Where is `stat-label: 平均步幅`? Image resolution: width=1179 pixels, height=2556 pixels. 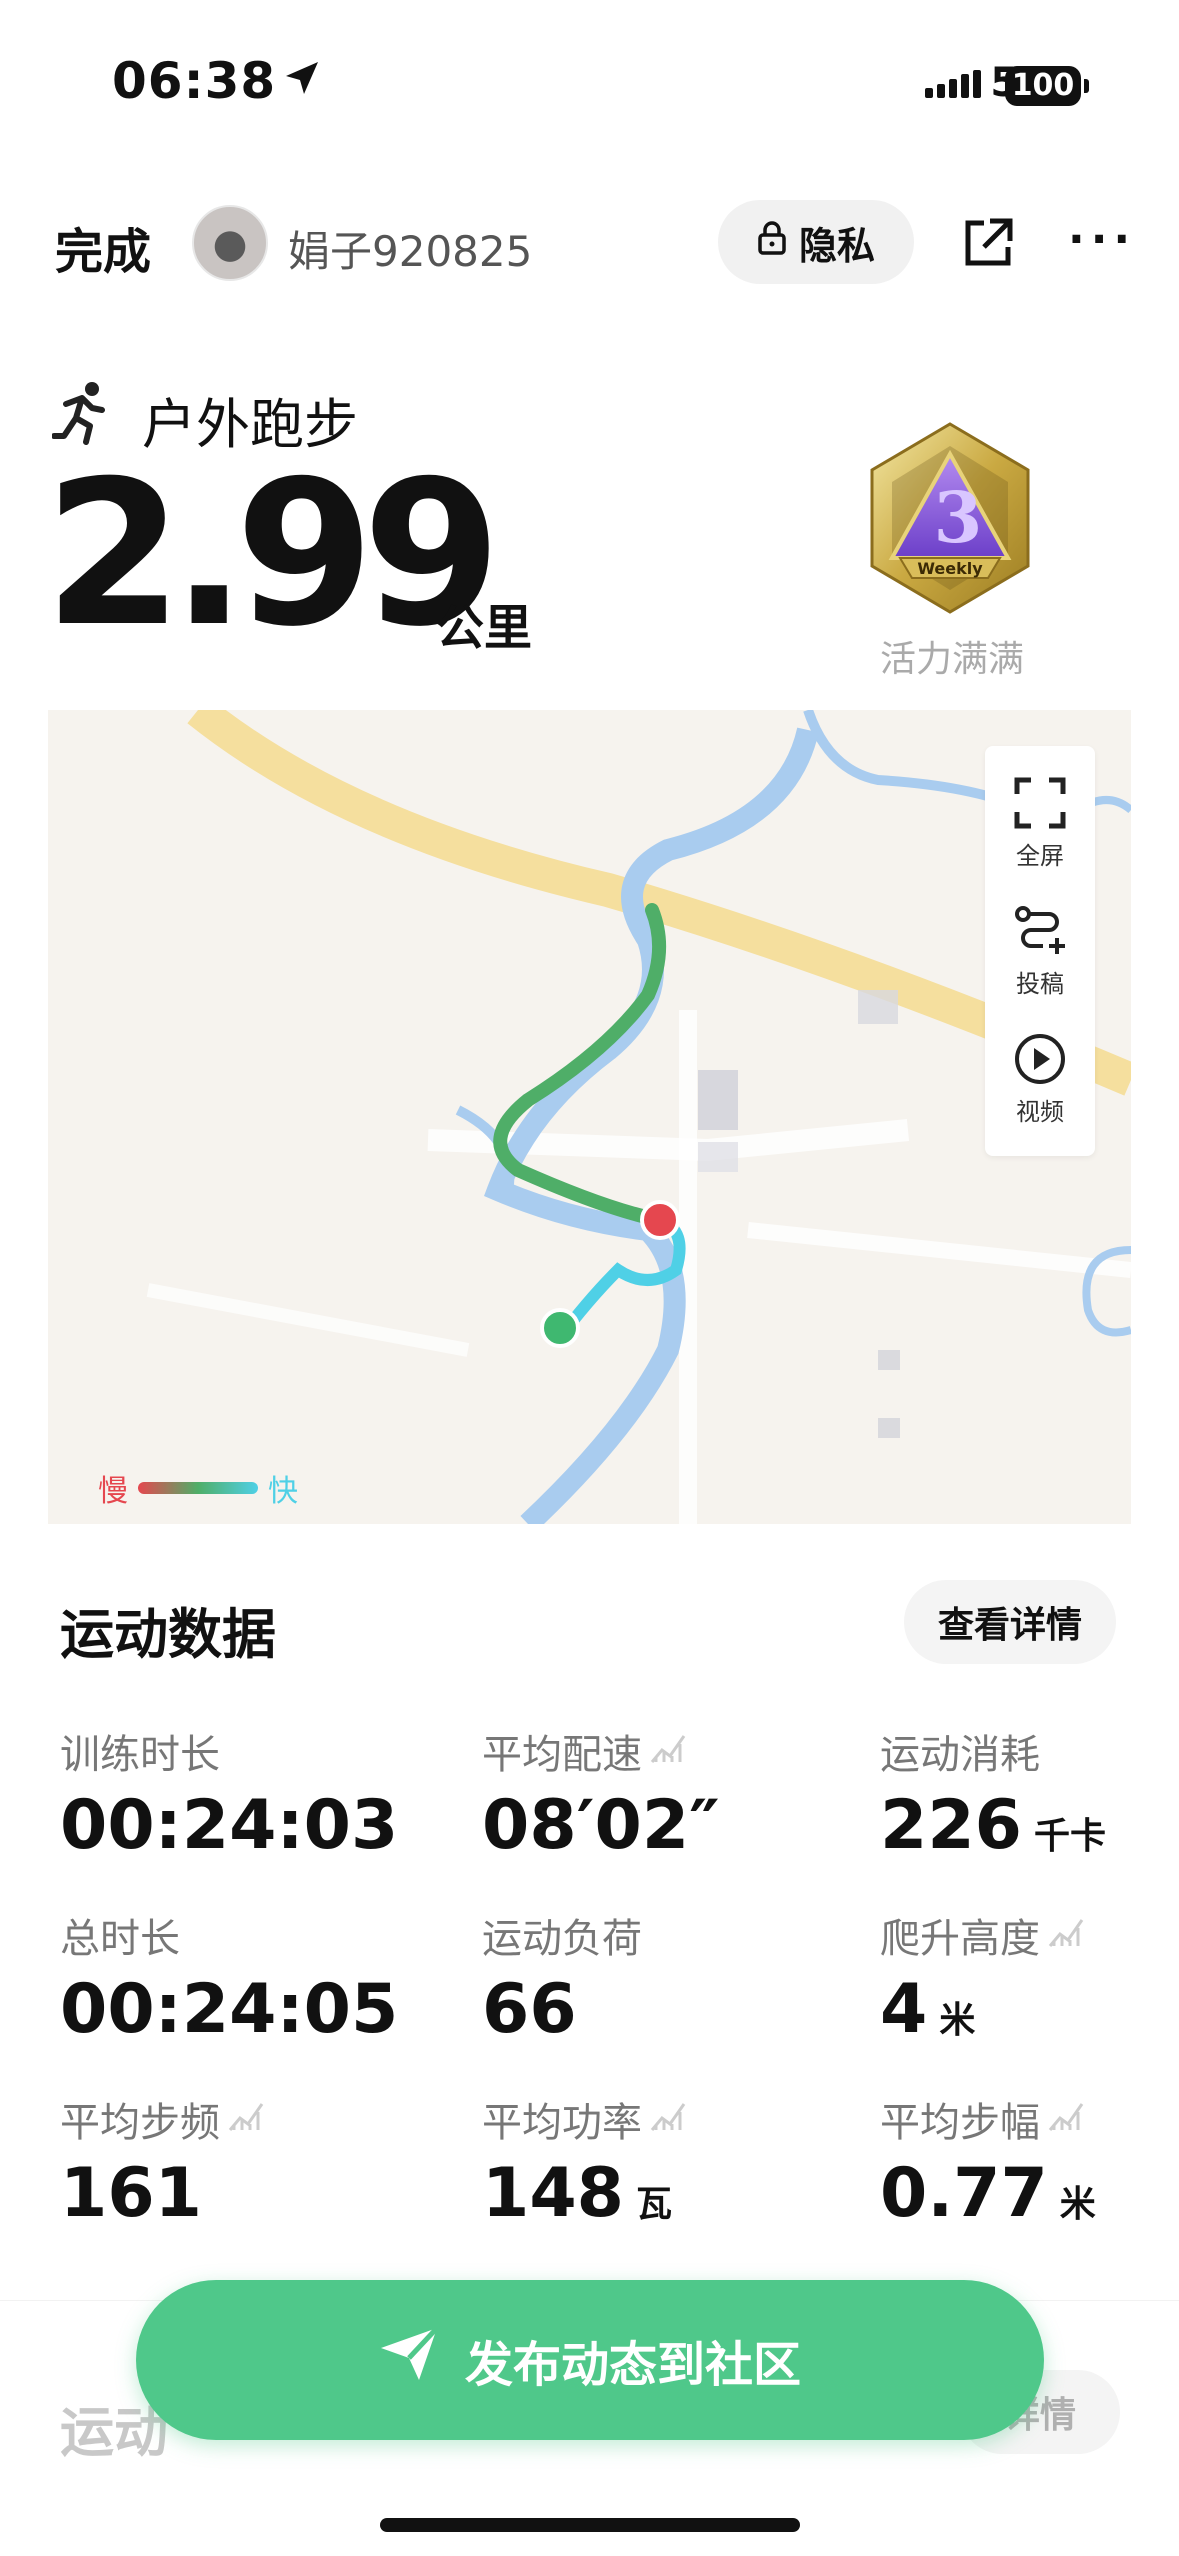
stat-label: 平均步幅 is located at coordinates (960, 2123).